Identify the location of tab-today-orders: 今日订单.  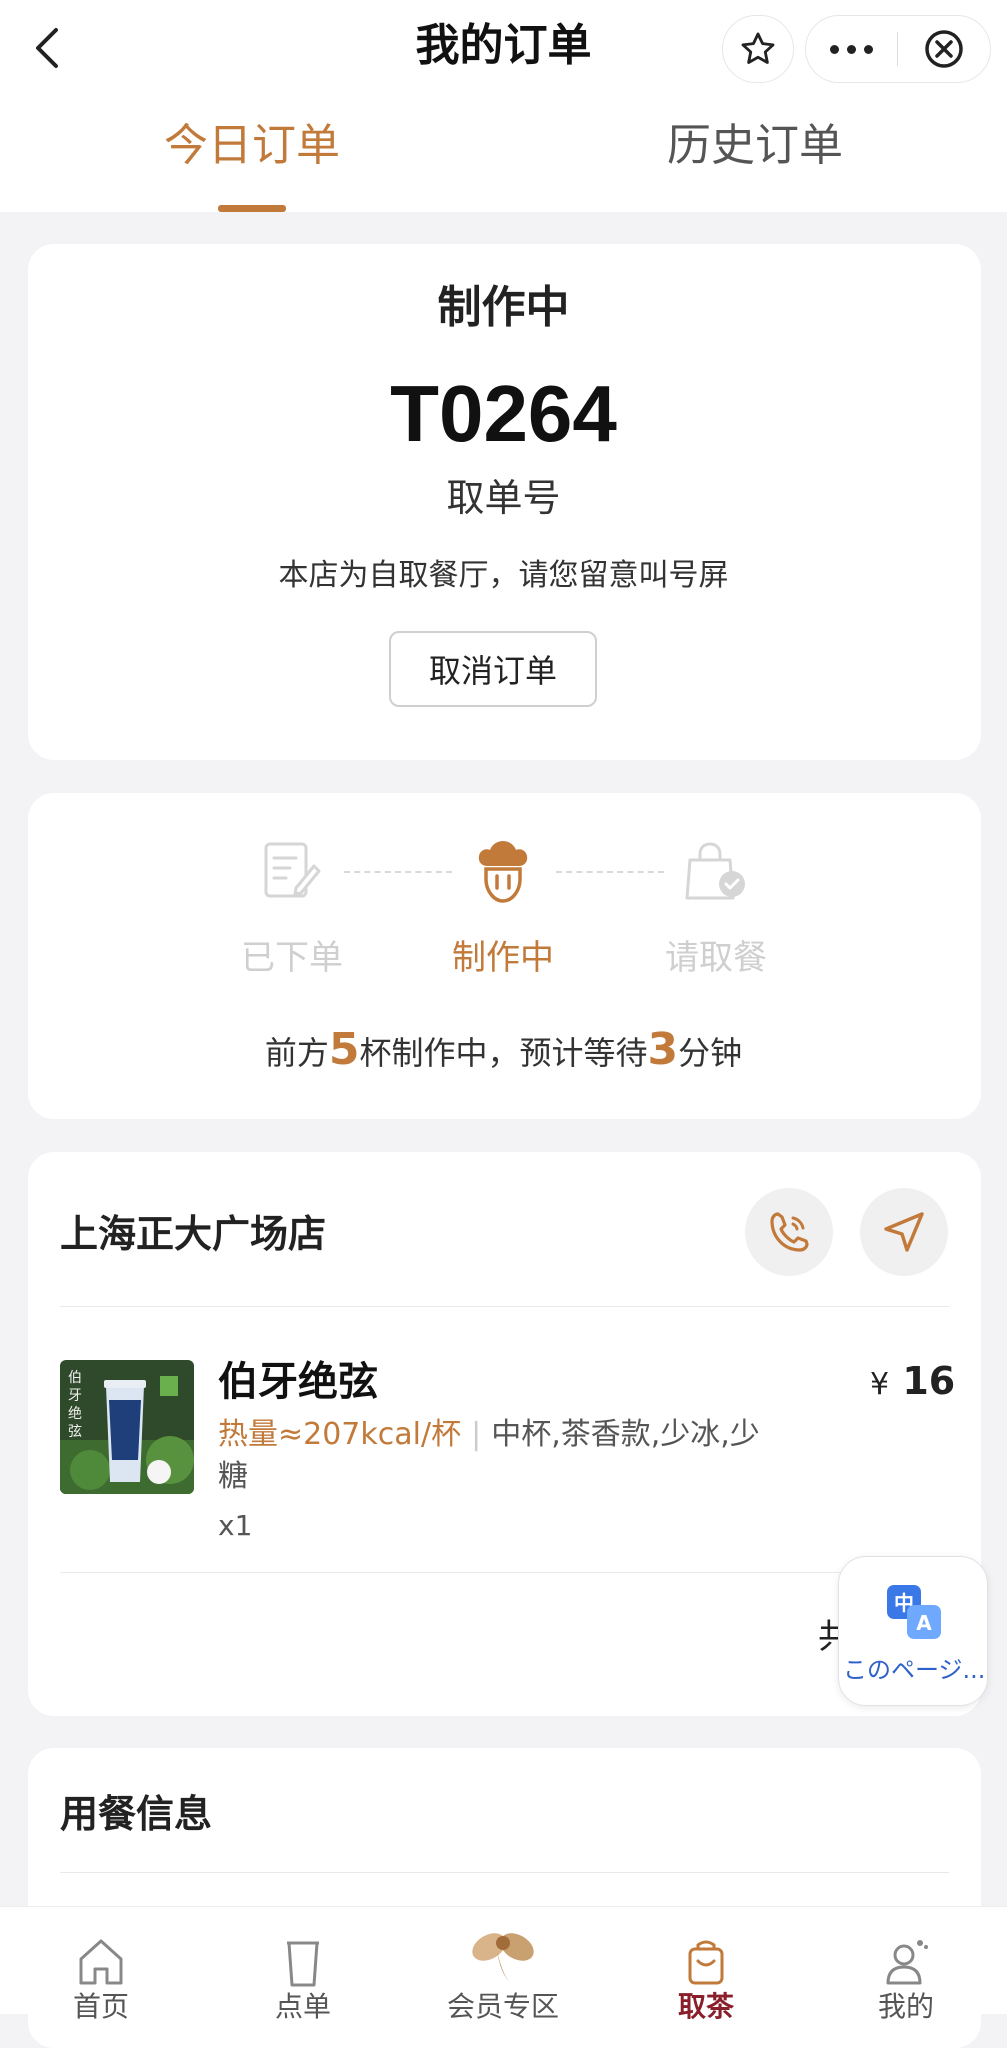
(252, 146).